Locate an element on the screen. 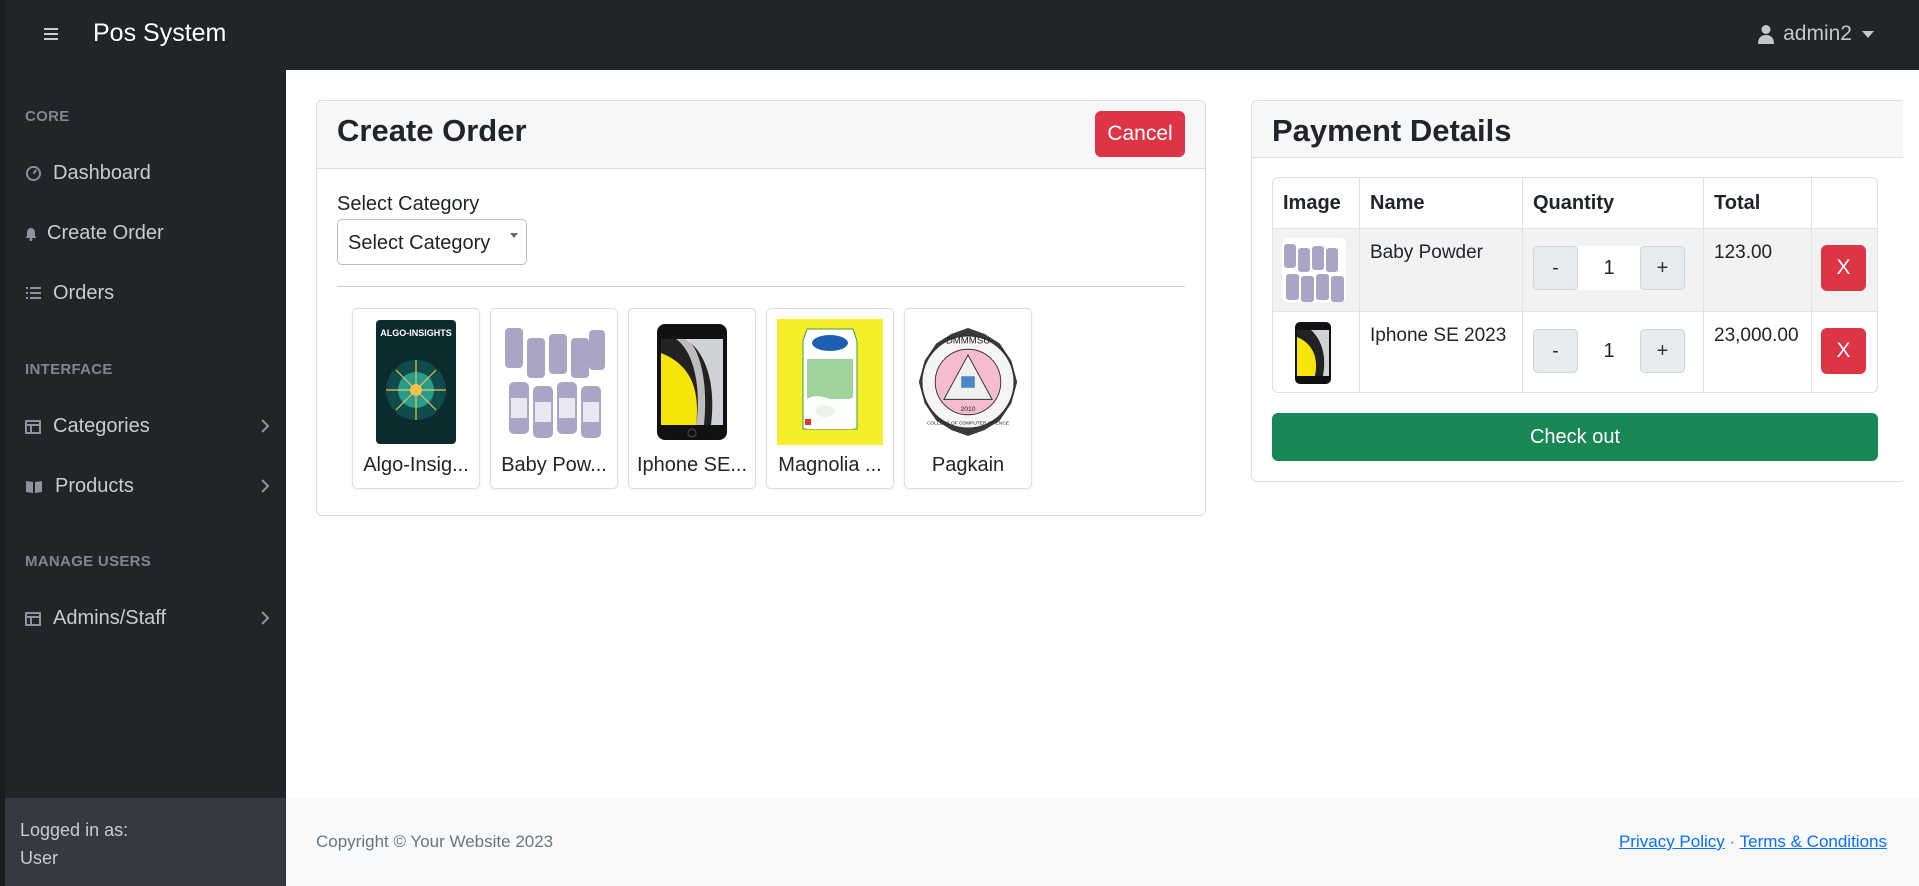 The height and width of the screenshot is (886, 1919). sidebar-toggle-icon is located at coordinates (53, 35).